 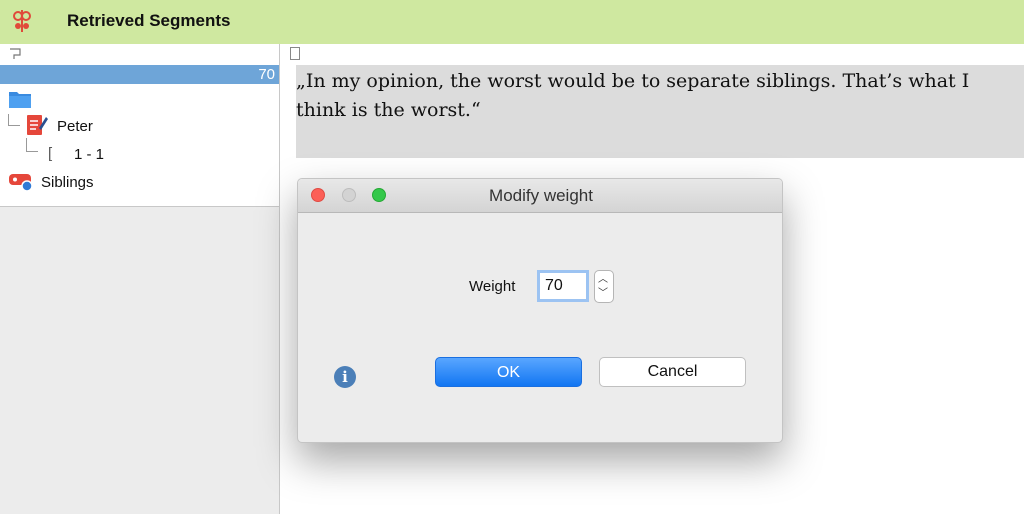 What do you see at coordinates (89, 154) in the screenshot?
I see `segment-label: 1 - 1` at bounding box center [89, 154].